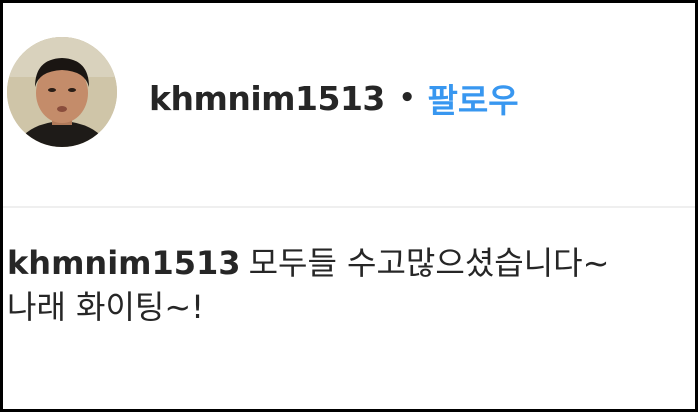  I want to click on comment-username-link: khmnim1513, so click(124, 263).